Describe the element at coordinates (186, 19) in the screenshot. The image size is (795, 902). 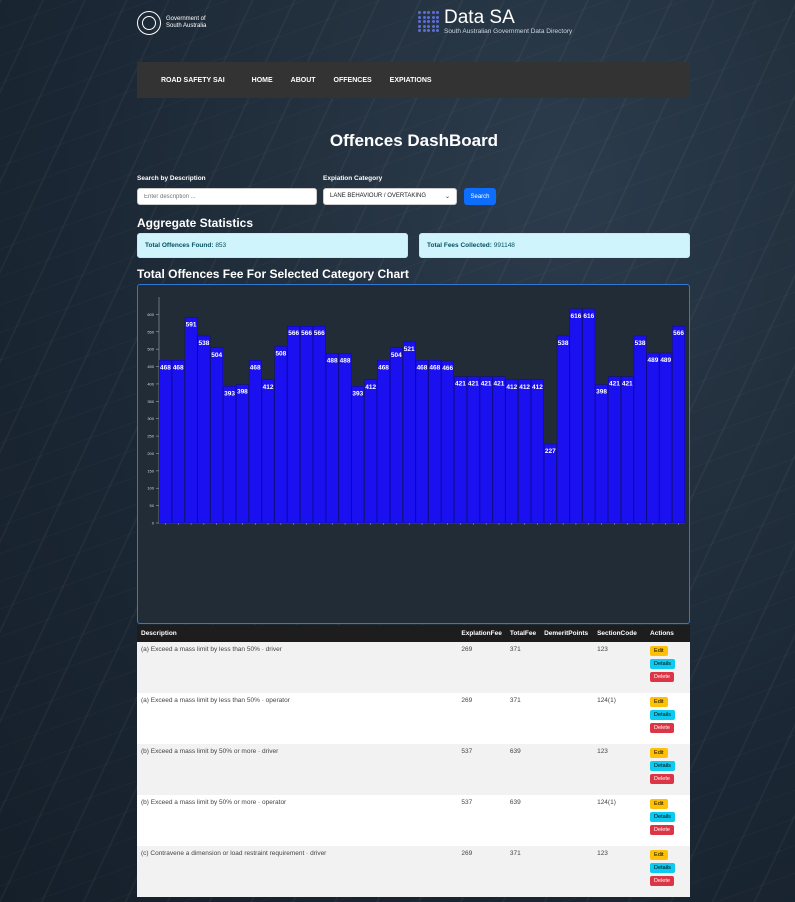
I see `gov-line-1: Government of` at that location.